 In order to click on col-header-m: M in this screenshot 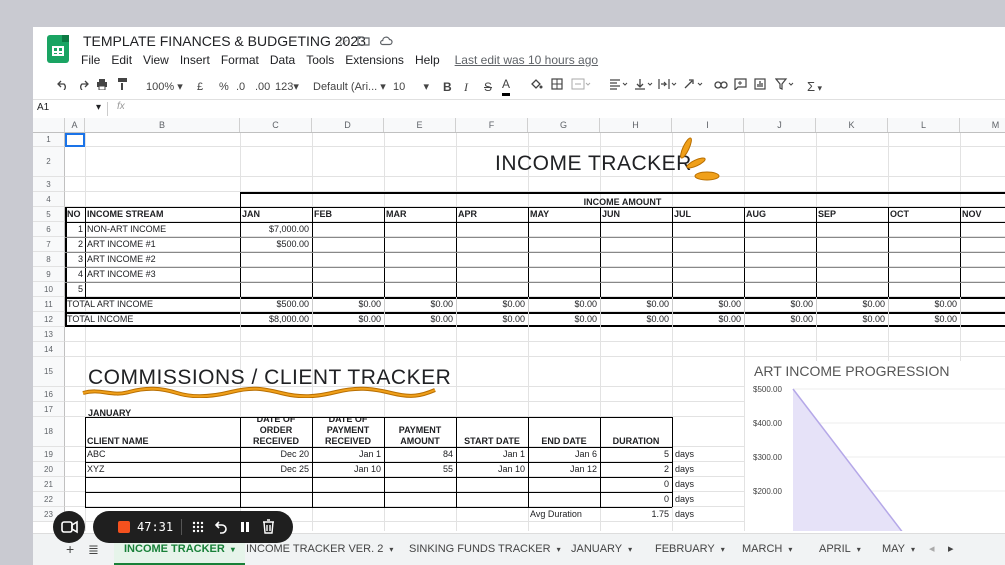, I will do `click(982, 125)`.